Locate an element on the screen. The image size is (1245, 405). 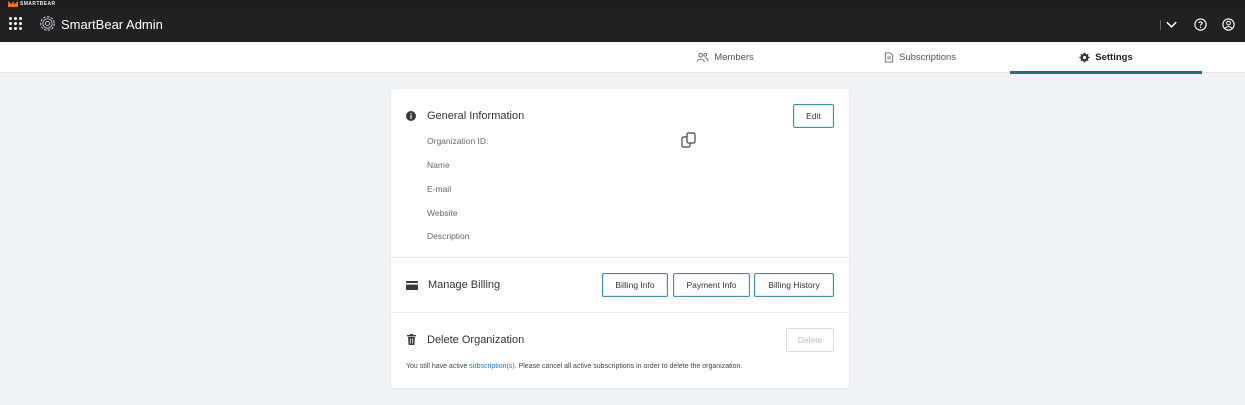
credit-card-icon is located at coordinates (412, 285).